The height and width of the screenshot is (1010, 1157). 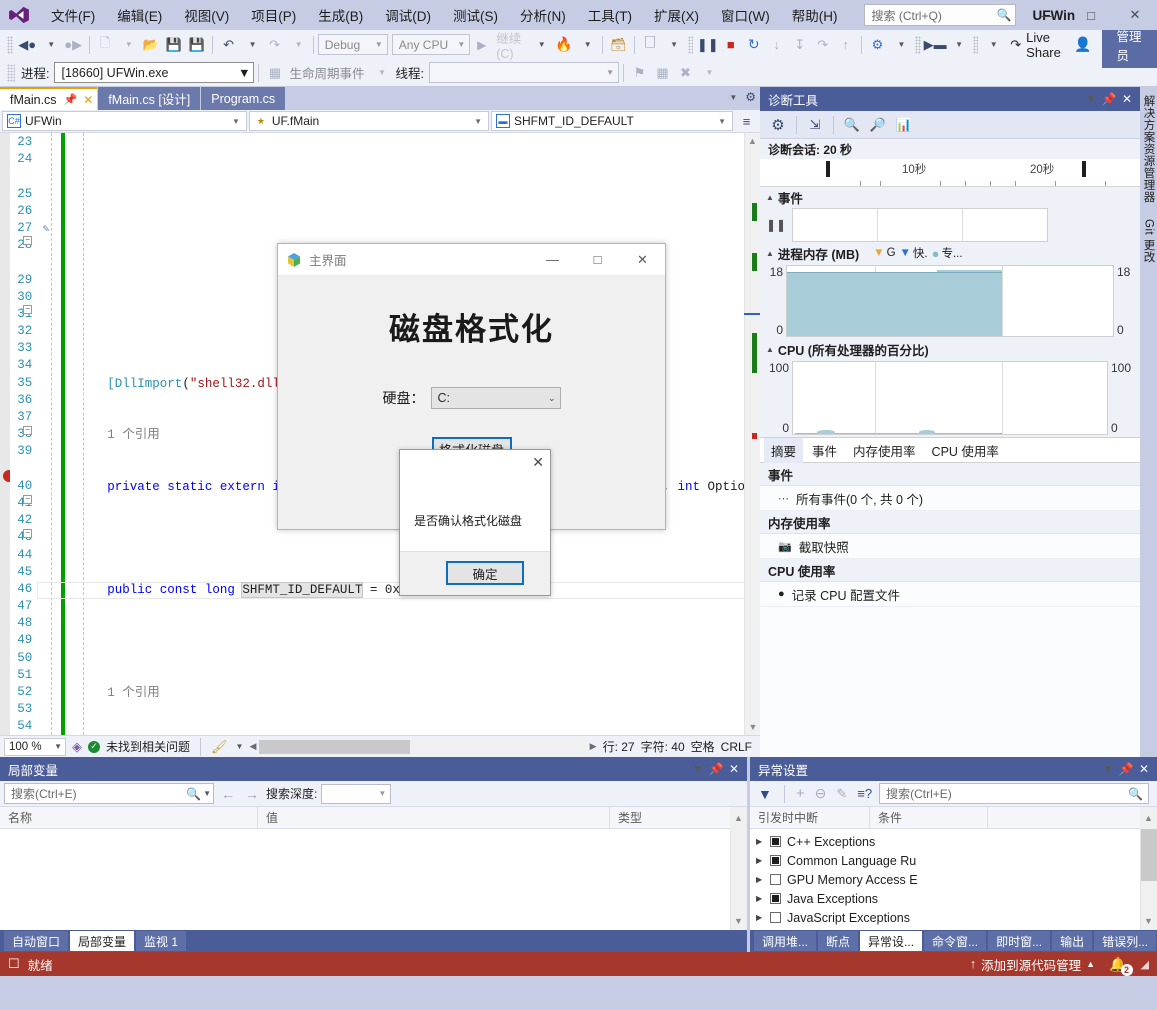 I want to click on locals-search-dropdown-icon: ▼, so click(x=207, y=793).